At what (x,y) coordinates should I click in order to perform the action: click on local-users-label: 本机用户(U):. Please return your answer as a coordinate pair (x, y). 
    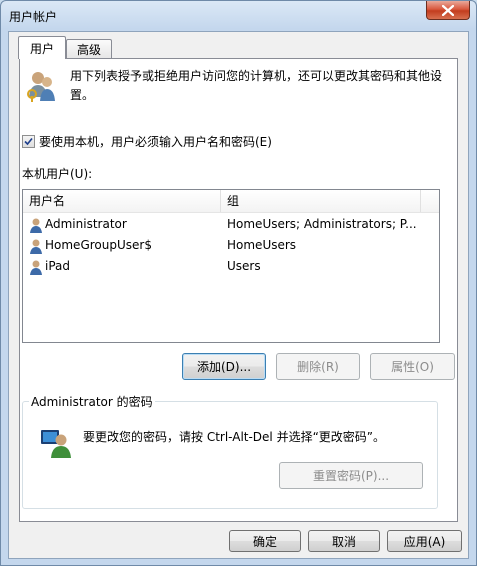
    Looking at the image, I should click on (57, 174).